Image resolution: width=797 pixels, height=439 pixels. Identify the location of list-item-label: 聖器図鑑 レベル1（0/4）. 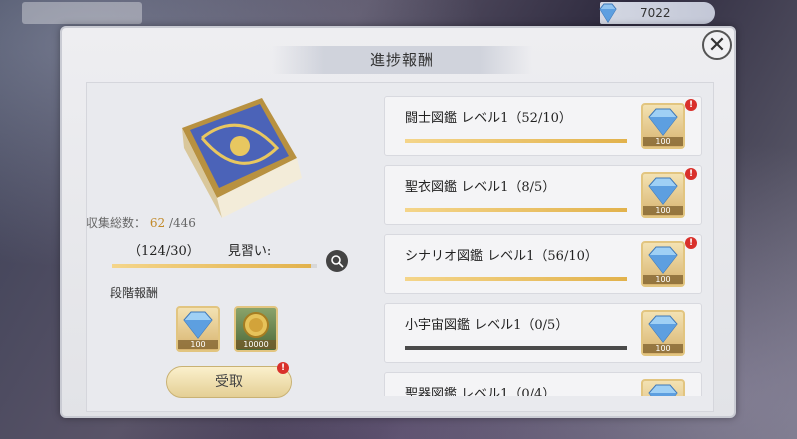
(480, 391).